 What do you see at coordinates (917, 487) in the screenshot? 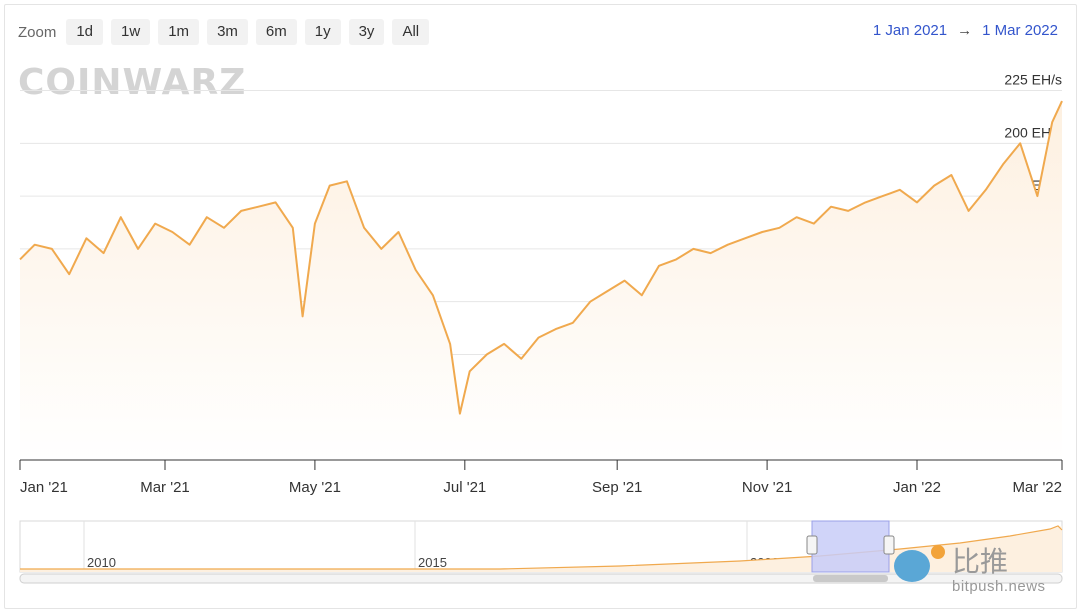
I see `x-tick-label: Jan '22` at bounding box center [917, 487].